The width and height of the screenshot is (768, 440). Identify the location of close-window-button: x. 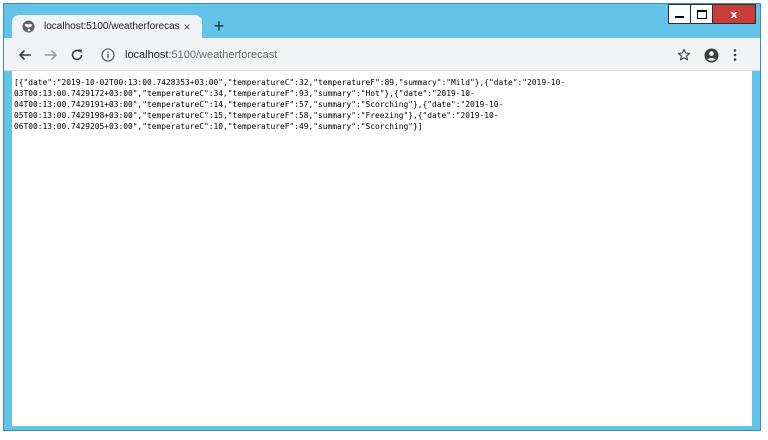
(734, 14).